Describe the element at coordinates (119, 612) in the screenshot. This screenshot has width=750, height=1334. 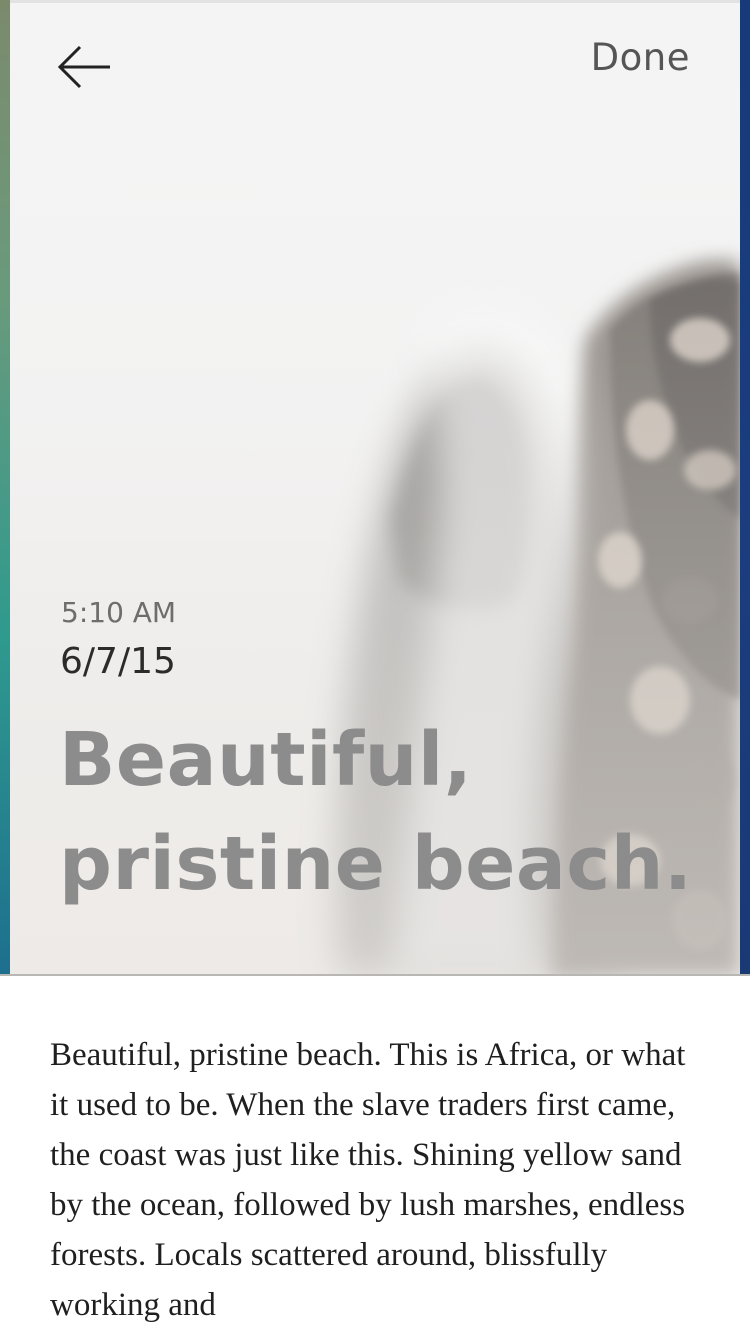
I see `entry-time: 5:10 AM` at that location.